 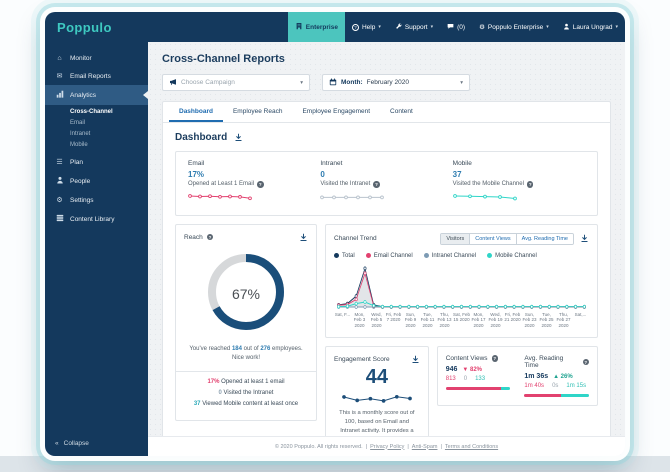 What do you see at coordinates (92, 219) in the screenshot?
I see `sidebar-item-label: Content Library` at bounding box center [92, 219].